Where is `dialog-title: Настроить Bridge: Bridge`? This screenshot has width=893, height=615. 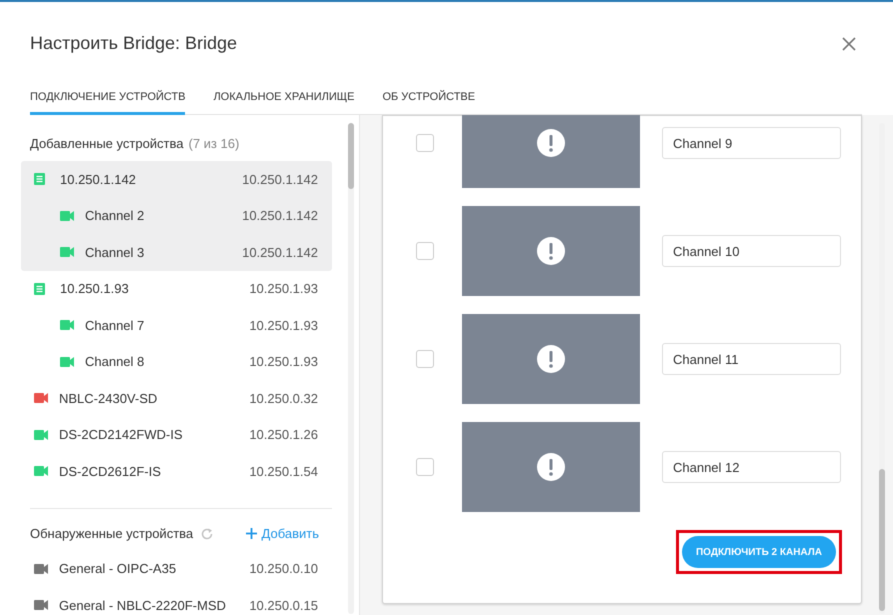
dialog-title: Настроить Bridge: Bridge is located at coordinates (134, 44).